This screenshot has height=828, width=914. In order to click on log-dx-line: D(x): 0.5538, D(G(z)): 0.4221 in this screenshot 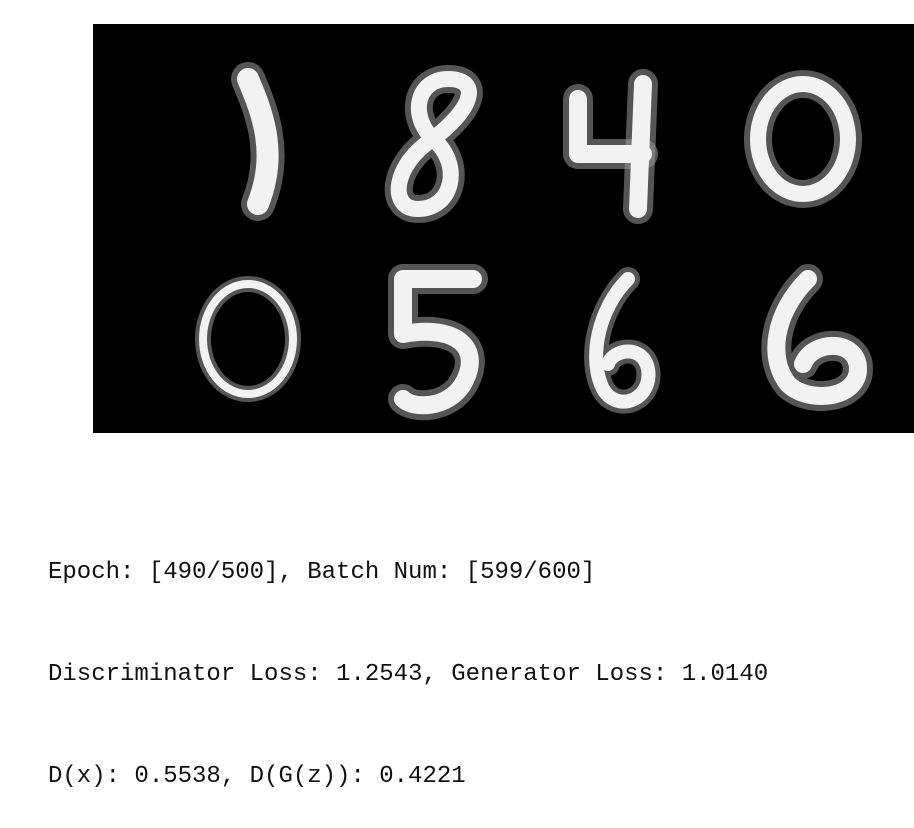, I will do `click(257, 776)`.